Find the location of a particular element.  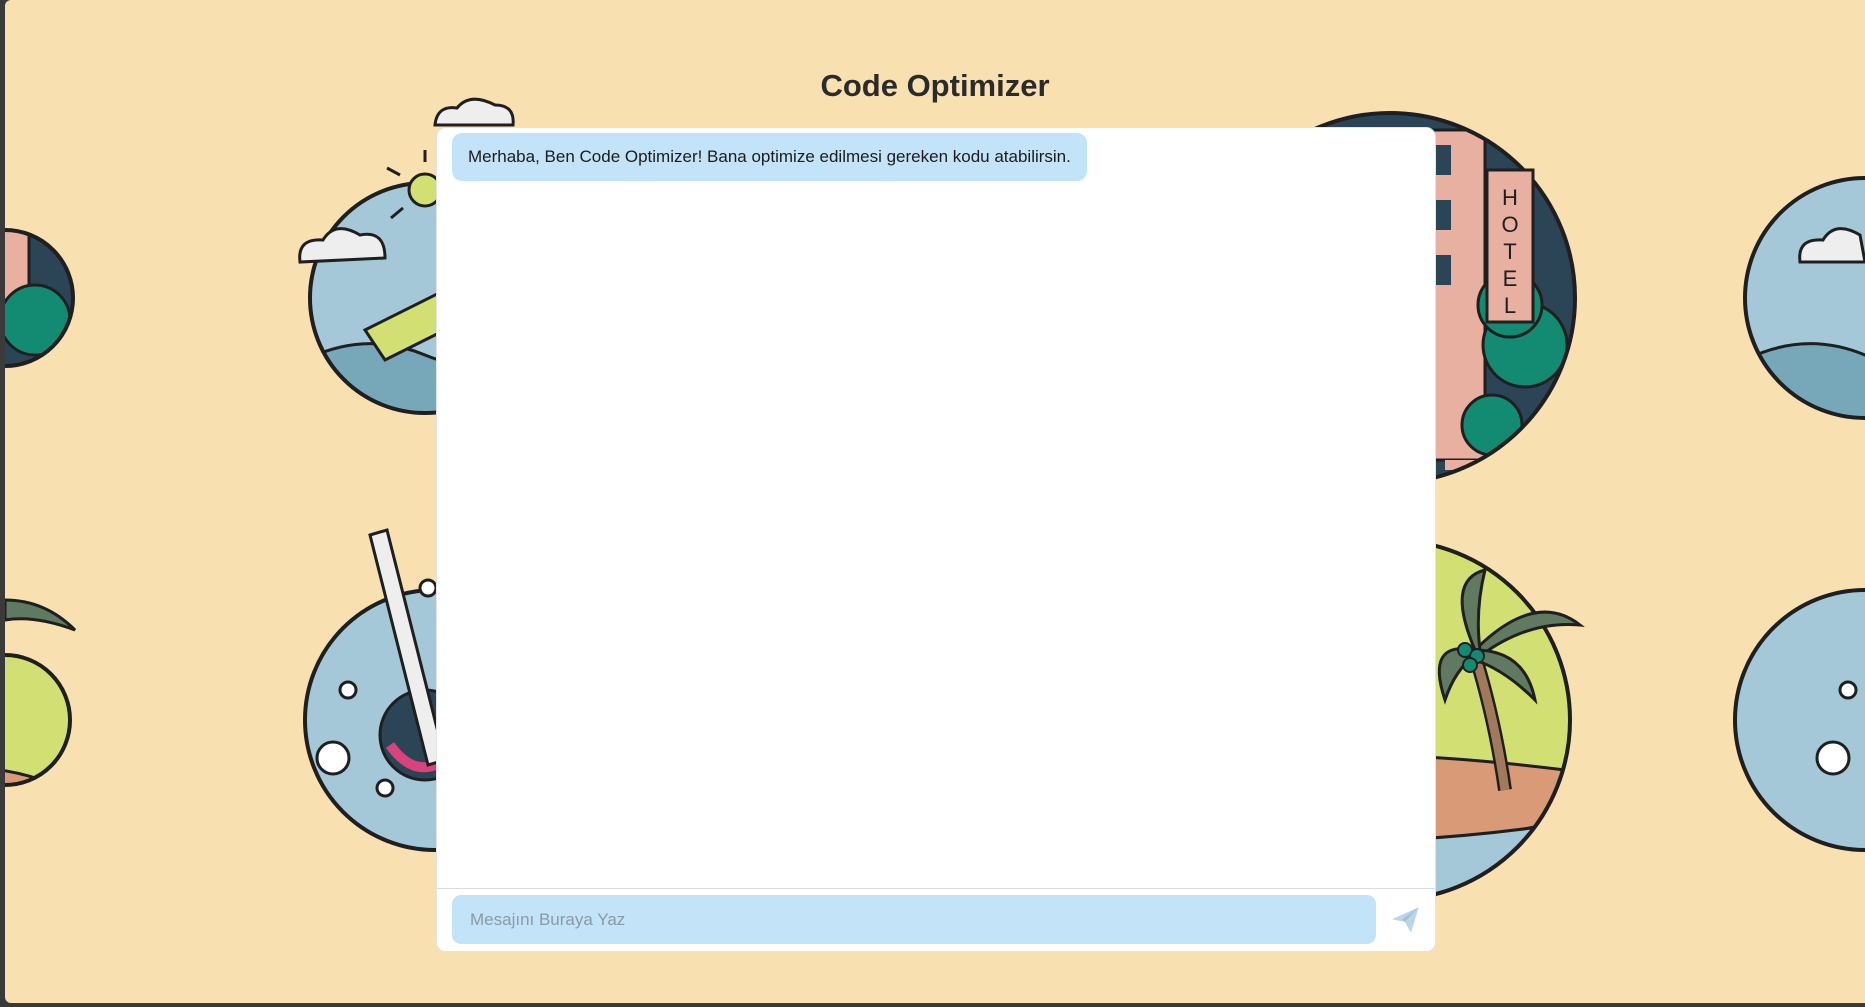

svg-text: T is located at coordinates (1509, 251).